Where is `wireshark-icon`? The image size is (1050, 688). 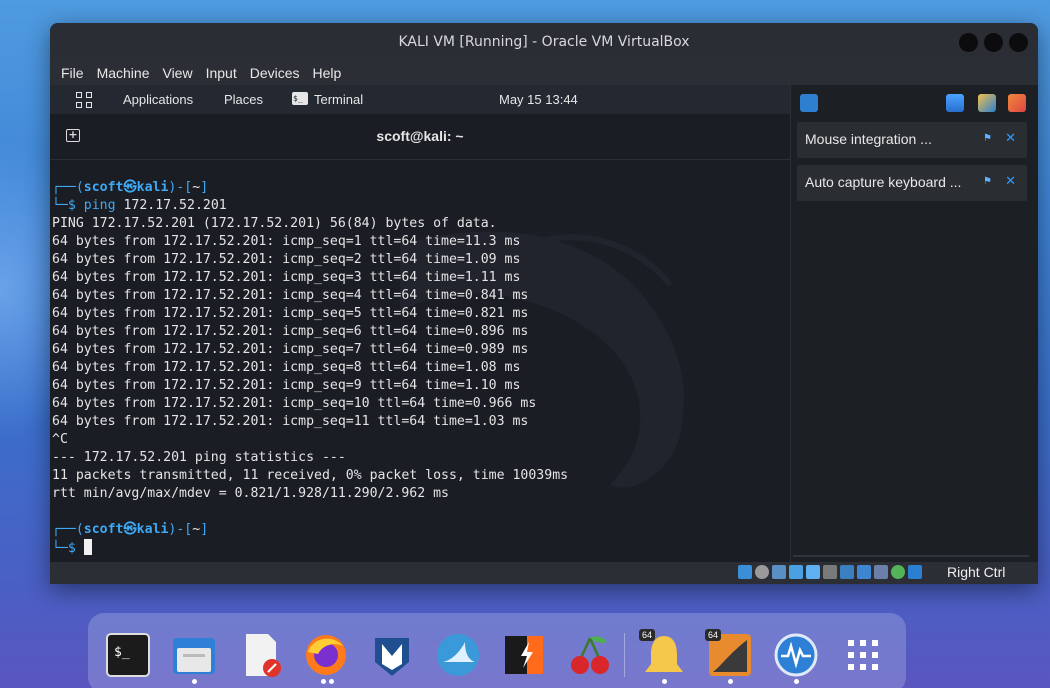 wireshark-icon is located at coordinates (458, 655).